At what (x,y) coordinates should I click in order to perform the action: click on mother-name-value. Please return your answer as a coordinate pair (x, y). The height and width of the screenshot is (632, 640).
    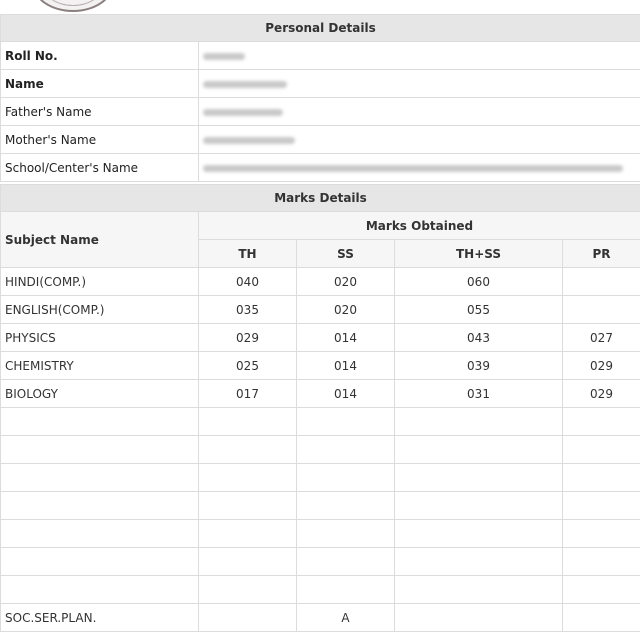
    Looking at the image, I should click on (419, 140).